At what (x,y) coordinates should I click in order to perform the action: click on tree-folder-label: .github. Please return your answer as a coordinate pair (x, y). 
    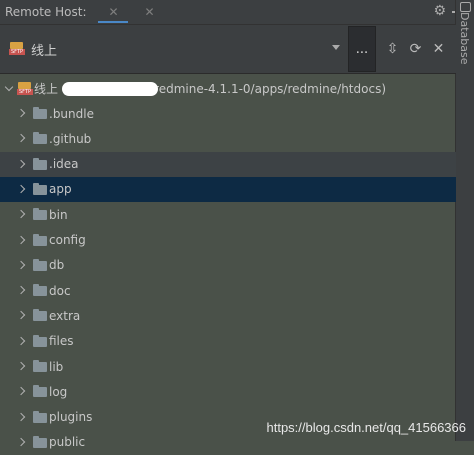
    Looking at the image, I should click on (70, 138).